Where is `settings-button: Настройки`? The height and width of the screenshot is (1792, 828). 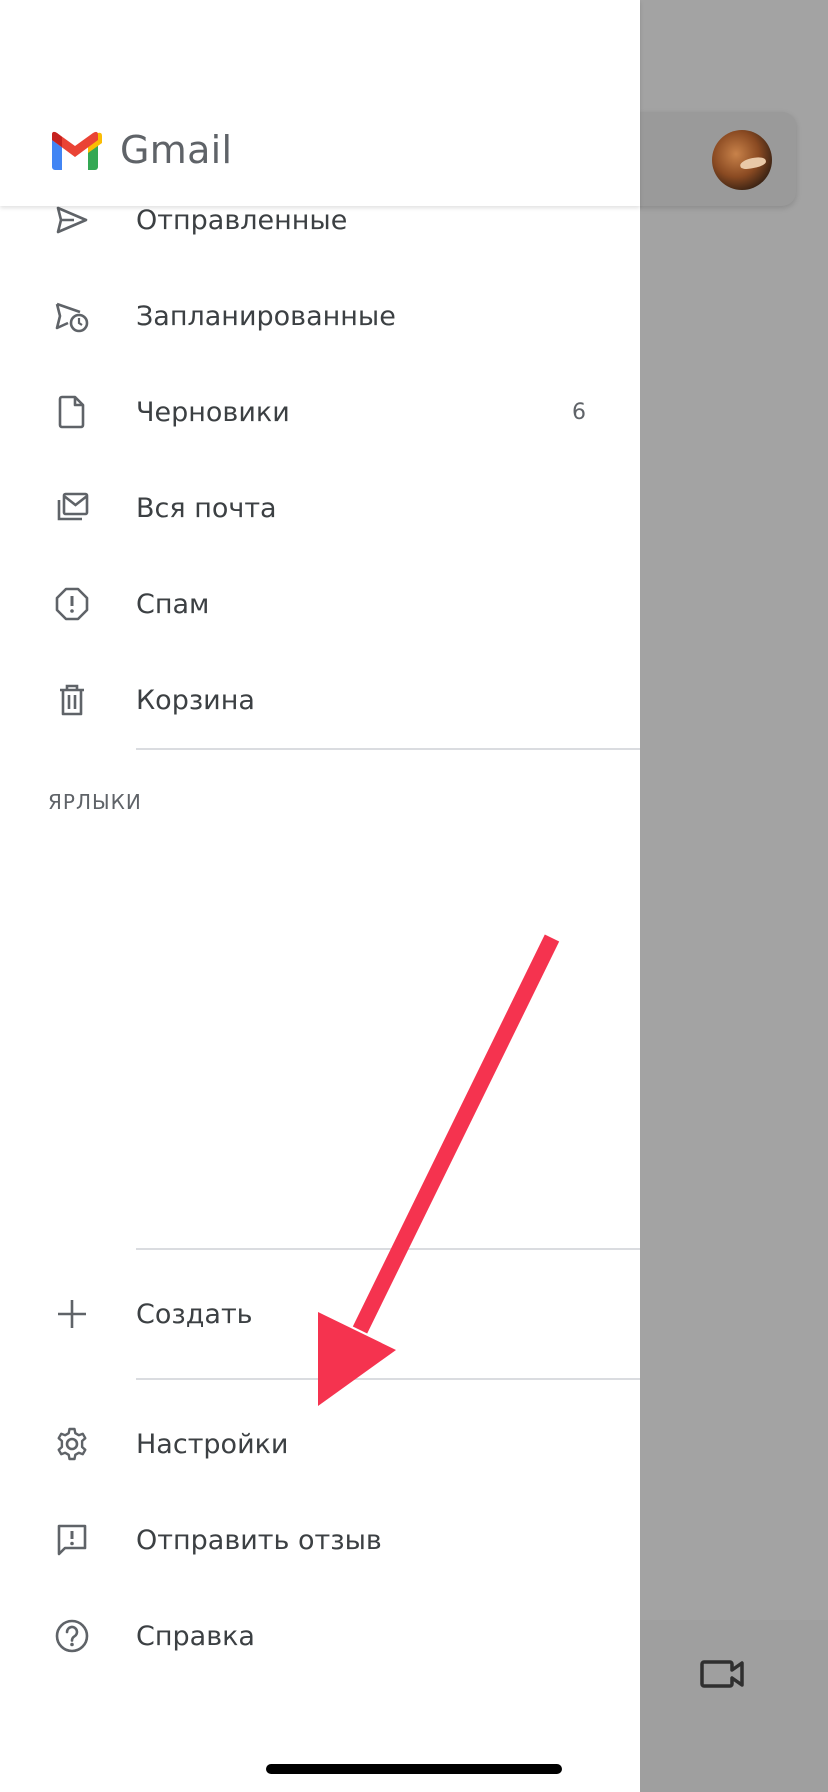
settings-button: Настройки is located at coordinates (320, 1444).